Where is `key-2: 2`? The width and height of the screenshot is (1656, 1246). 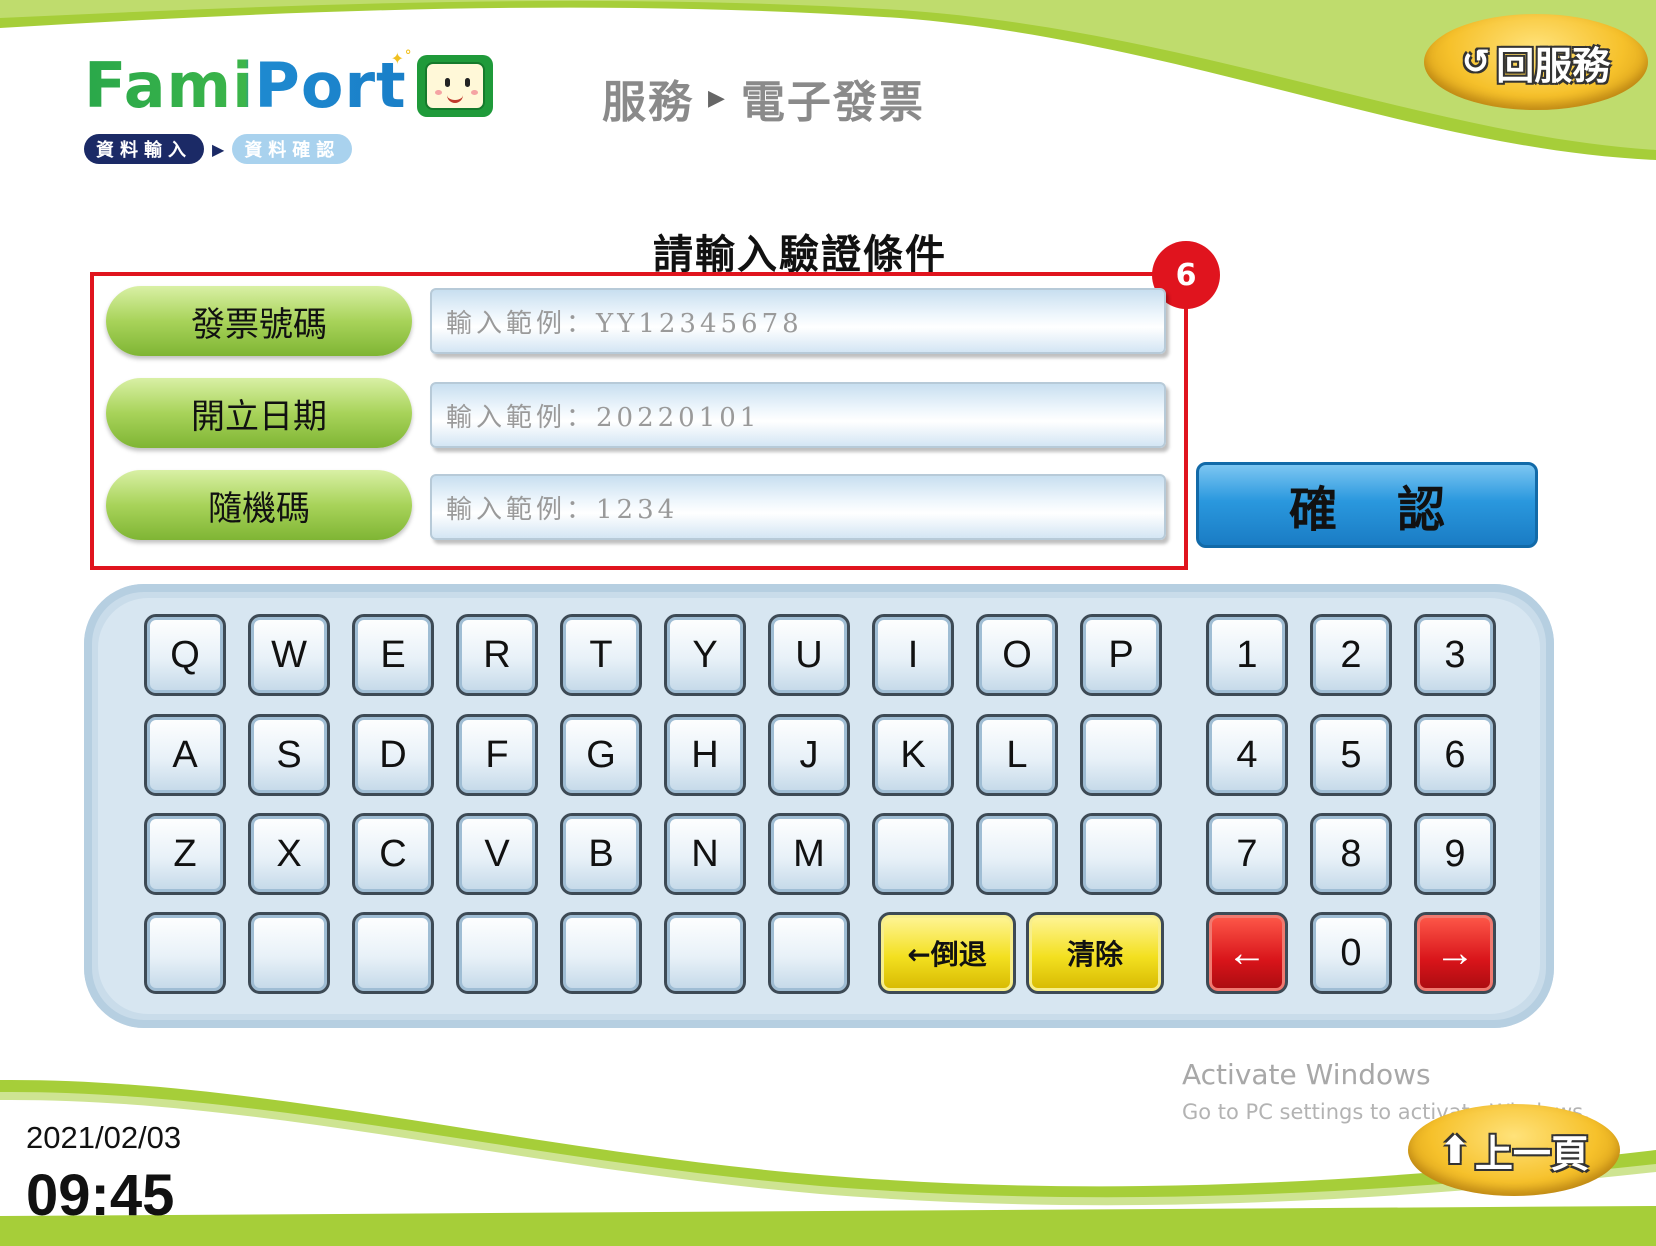 key-2: 2 is located at coordinates (1351, 655).